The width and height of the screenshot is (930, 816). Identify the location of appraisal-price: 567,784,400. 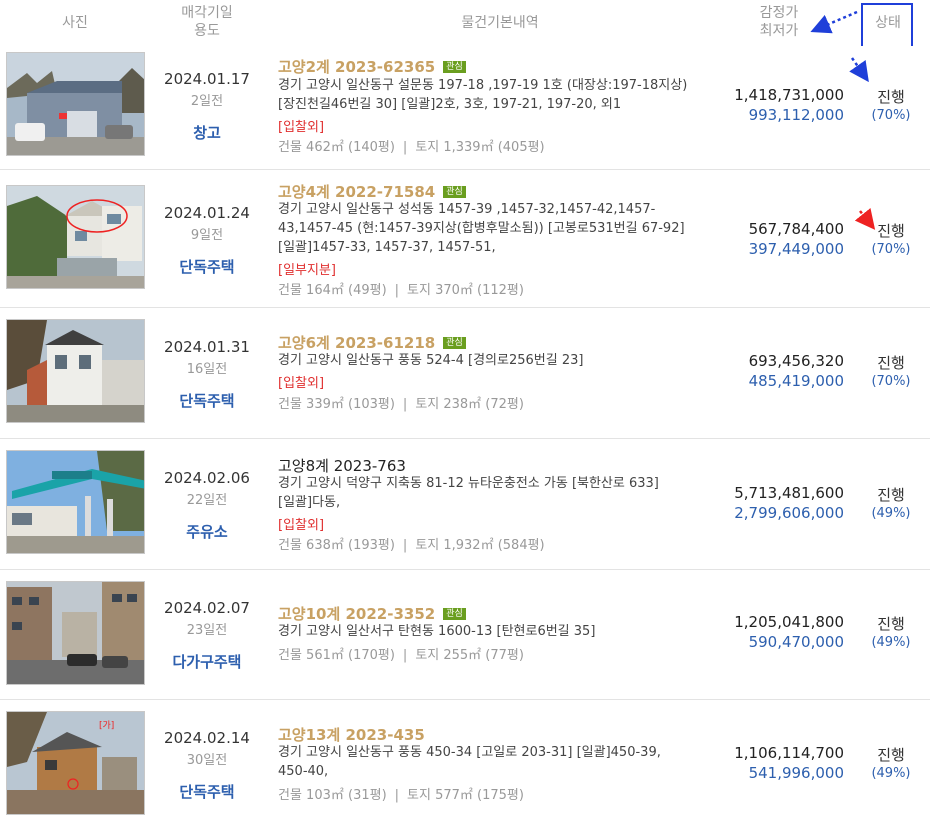
(796, 229).